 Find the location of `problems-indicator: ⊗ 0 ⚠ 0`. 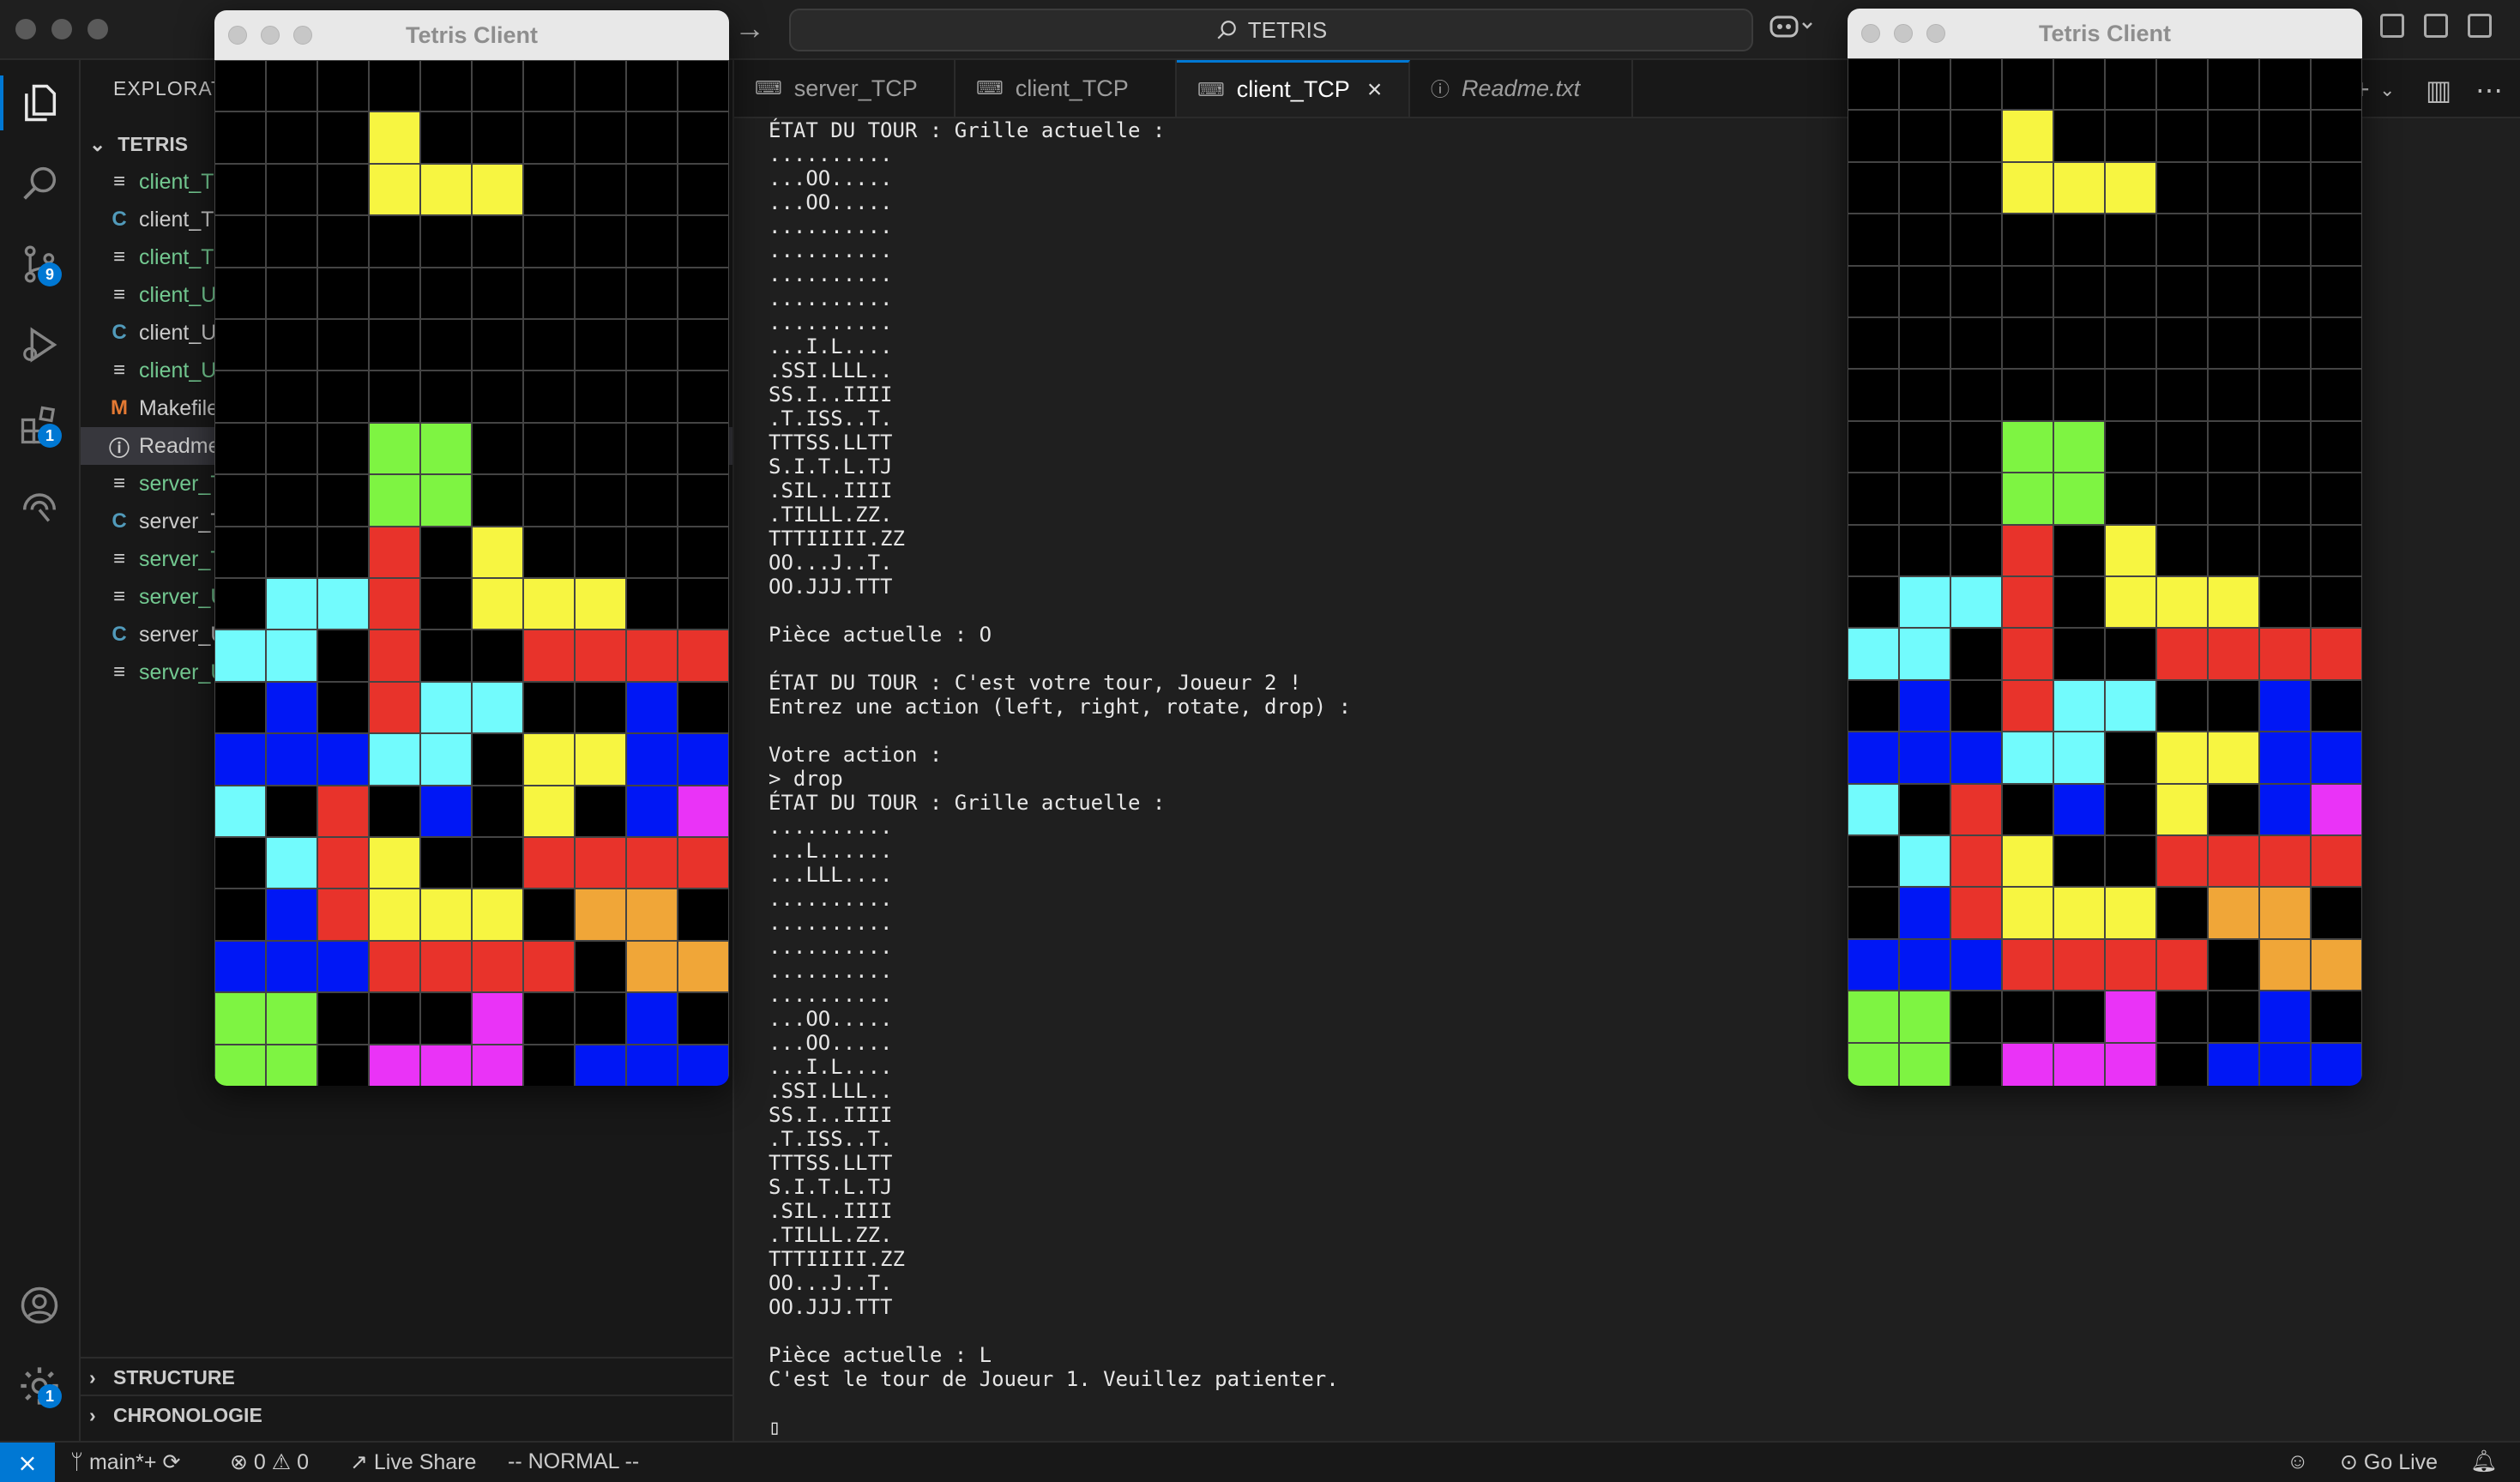

problems-indicator: ⊗ 0 ⚠ 0 is located at coordinates (269, 1462).